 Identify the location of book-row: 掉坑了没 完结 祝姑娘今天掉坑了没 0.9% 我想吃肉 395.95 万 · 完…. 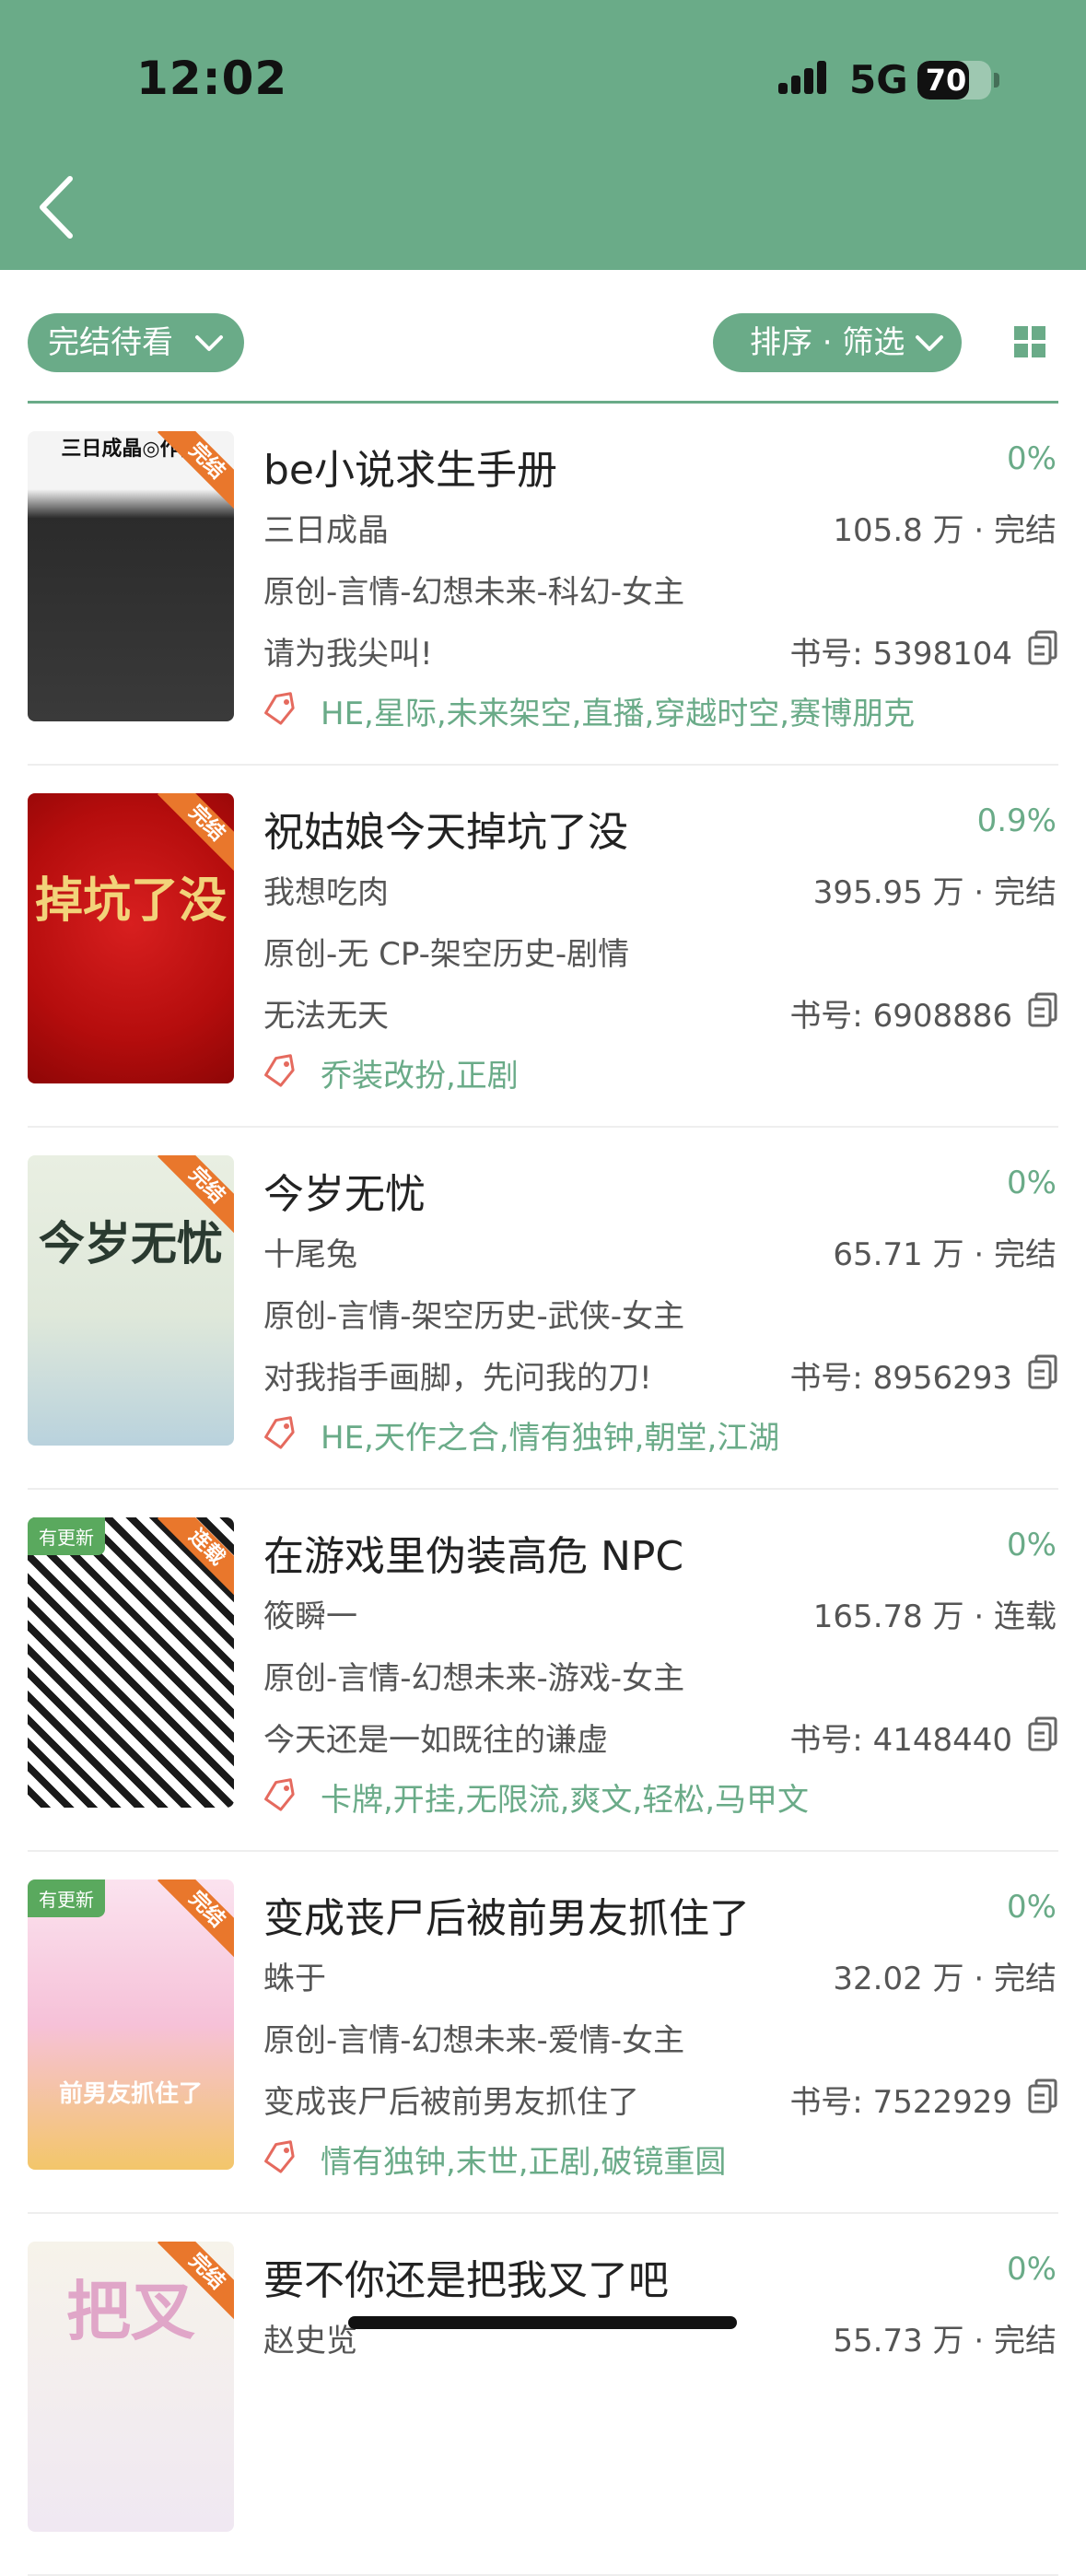
(543, 947).